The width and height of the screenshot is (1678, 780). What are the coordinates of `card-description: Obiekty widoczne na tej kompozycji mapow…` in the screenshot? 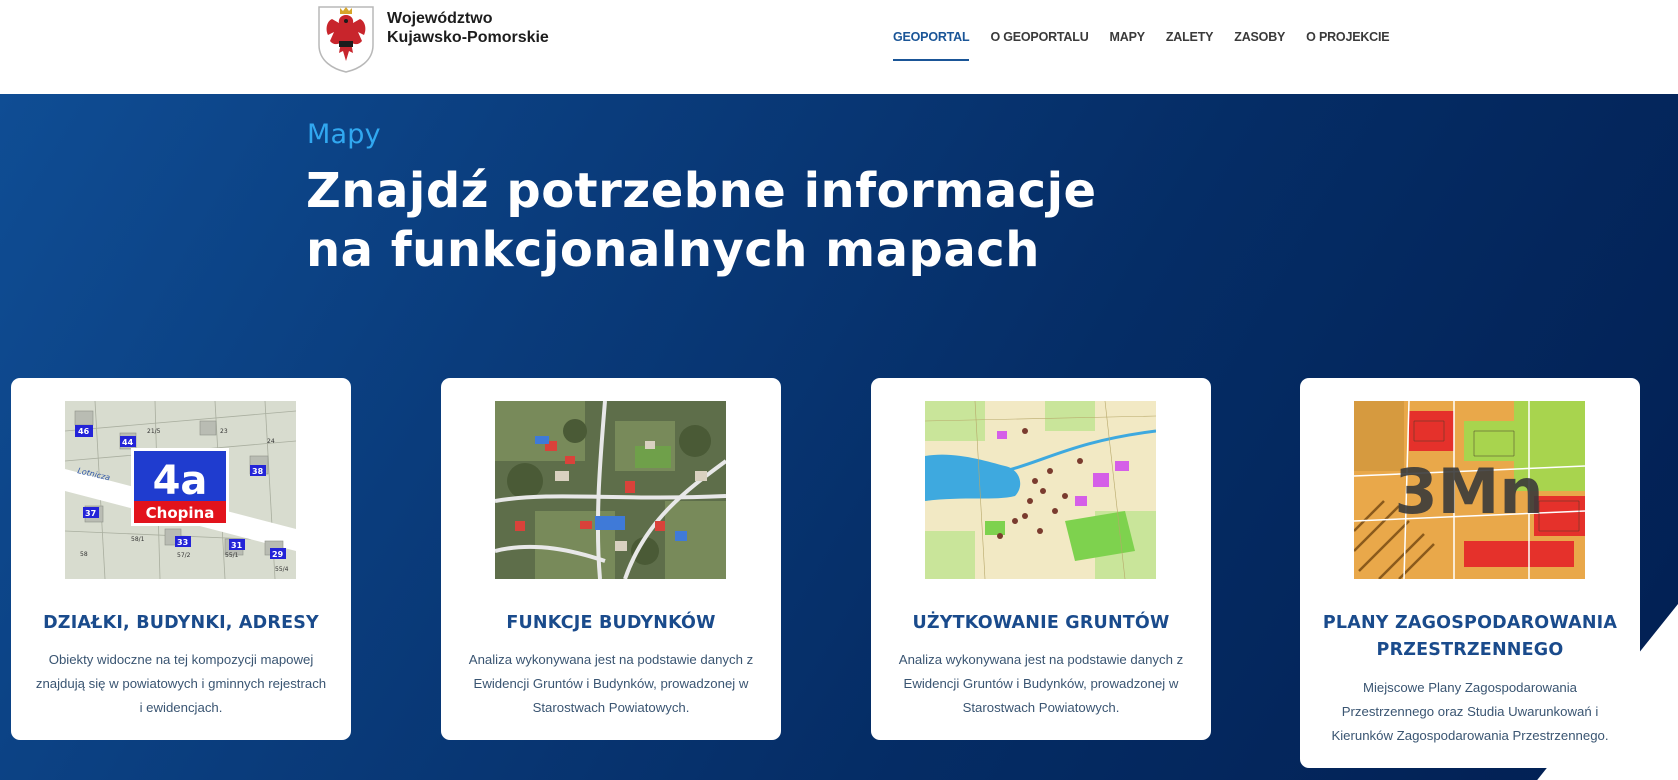 It's located at (181, 683).